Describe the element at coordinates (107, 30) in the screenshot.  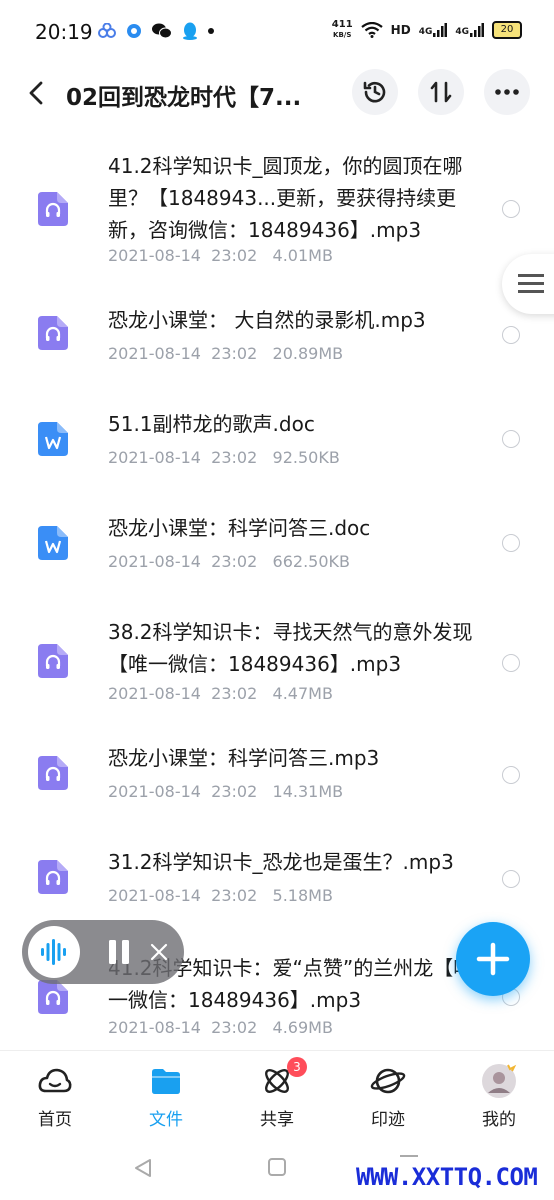
I see `app-notification-icon` at that location.